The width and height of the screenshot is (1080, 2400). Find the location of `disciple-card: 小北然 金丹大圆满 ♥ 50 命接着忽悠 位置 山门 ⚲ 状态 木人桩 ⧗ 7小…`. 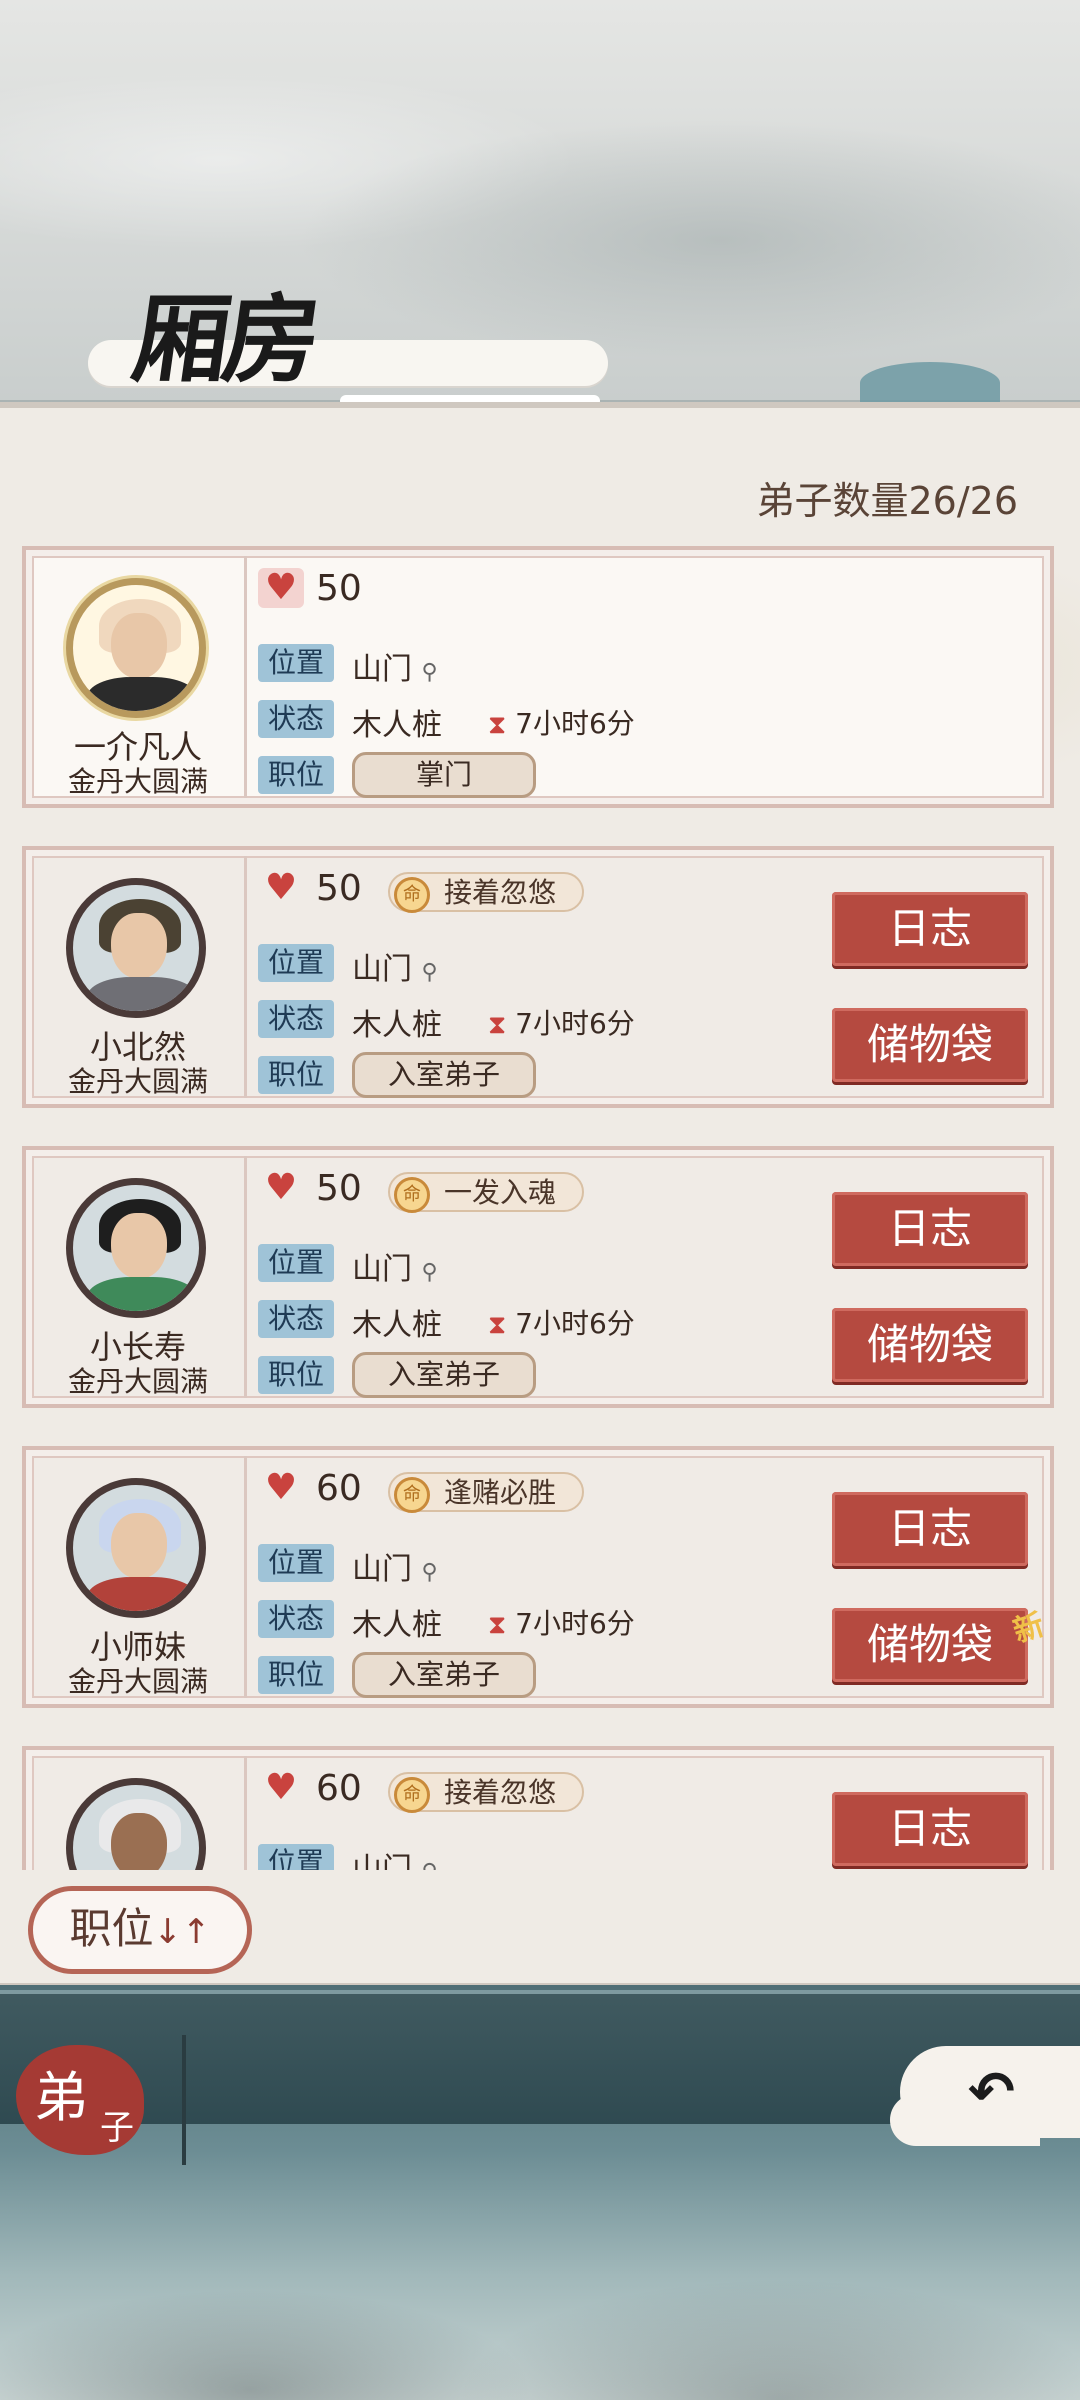

disciple-card: 小北然 金丹大圆满 ♥ 50 命接着忽悠 位置 山门 ⚲ 状态 木人桩 ⧗ 7小… is located at coordinates (538, 977).